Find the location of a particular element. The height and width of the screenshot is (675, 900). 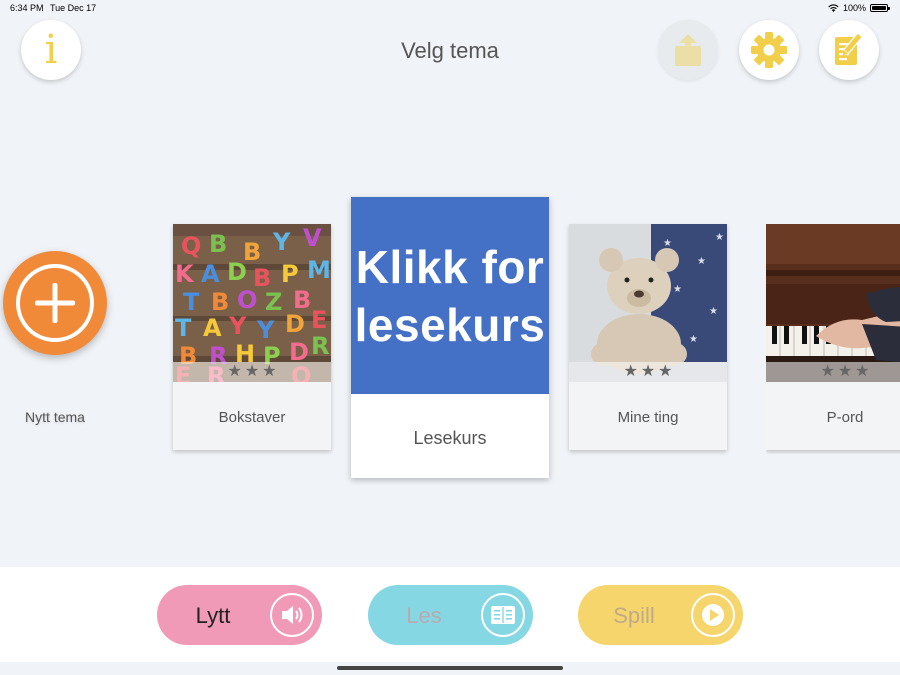

status-time: 6:34 PM is located at coordinates (27, 8).